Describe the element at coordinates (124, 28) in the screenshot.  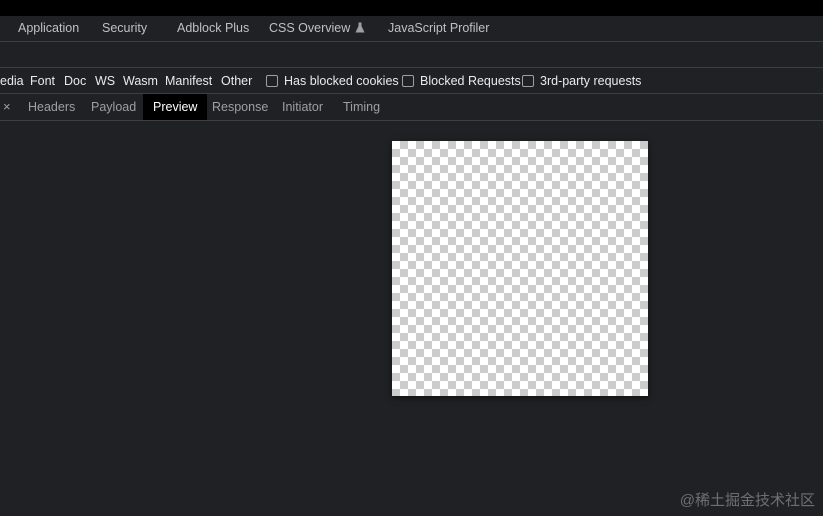
I see `panel-tab-security: Security` at that location.